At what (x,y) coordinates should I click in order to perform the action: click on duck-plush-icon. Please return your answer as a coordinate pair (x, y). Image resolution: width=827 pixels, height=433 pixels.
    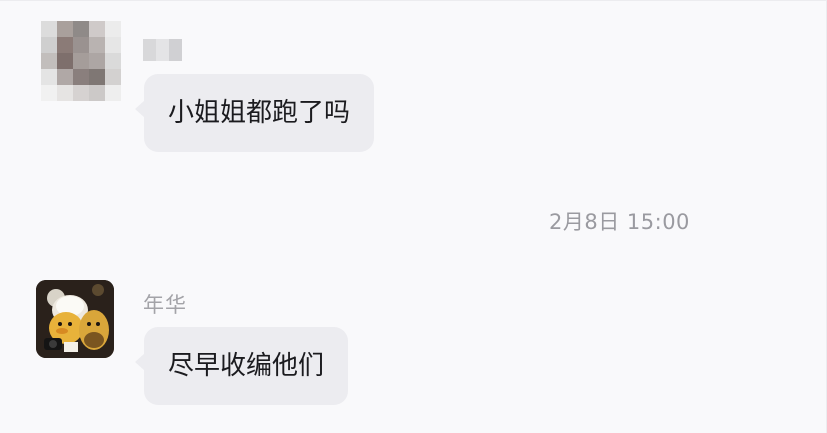
    Looking at the image, I should click on (75, 319).